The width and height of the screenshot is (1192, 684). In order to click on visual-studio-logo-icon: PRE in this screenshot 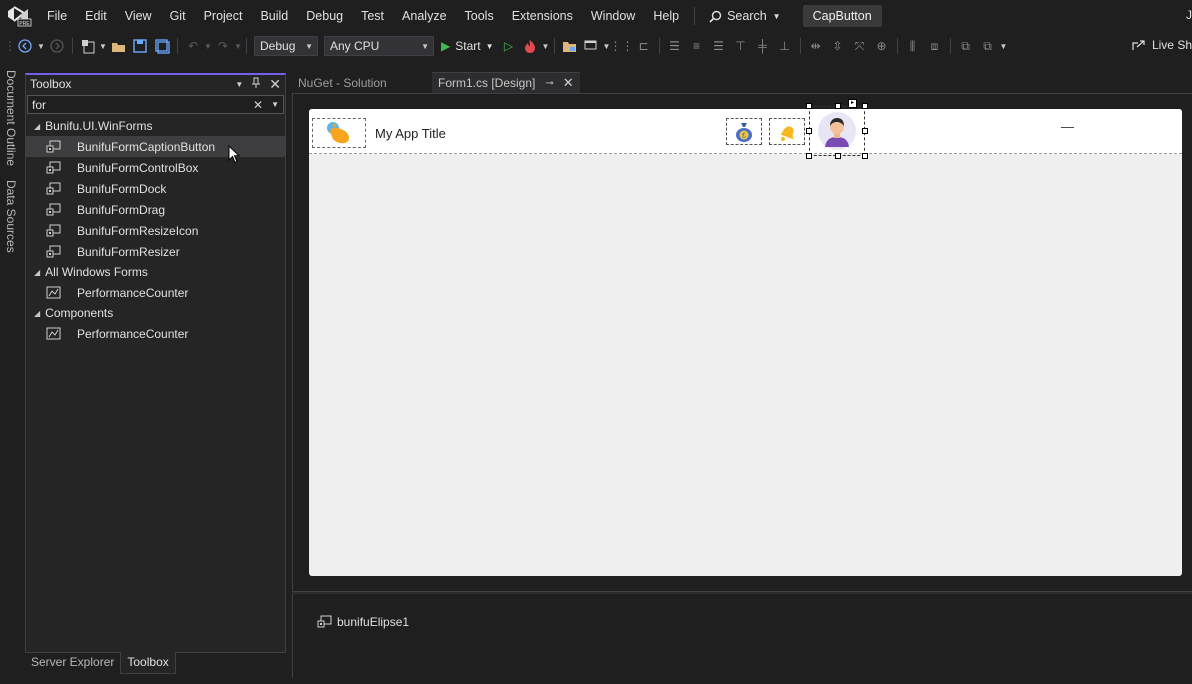, I will do `click(19, 16)`.